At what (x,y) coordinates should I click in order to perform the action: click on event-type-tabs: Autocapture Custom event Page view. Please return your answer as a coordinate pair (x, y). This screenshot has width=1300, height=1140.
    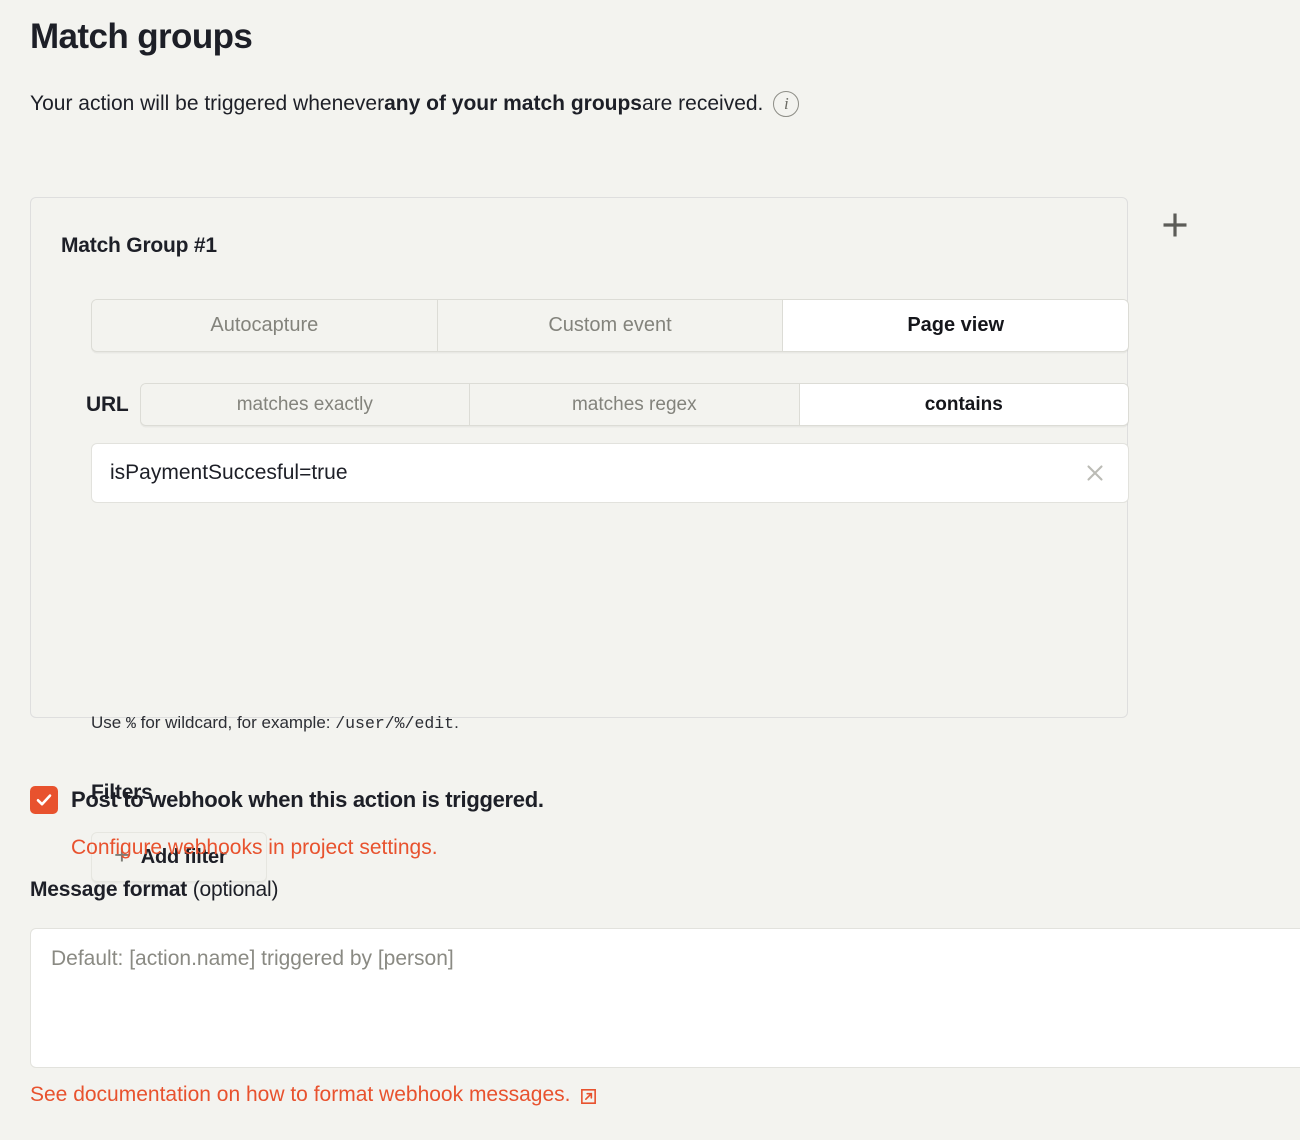
    Looking at the image, I should click on (610, 325).